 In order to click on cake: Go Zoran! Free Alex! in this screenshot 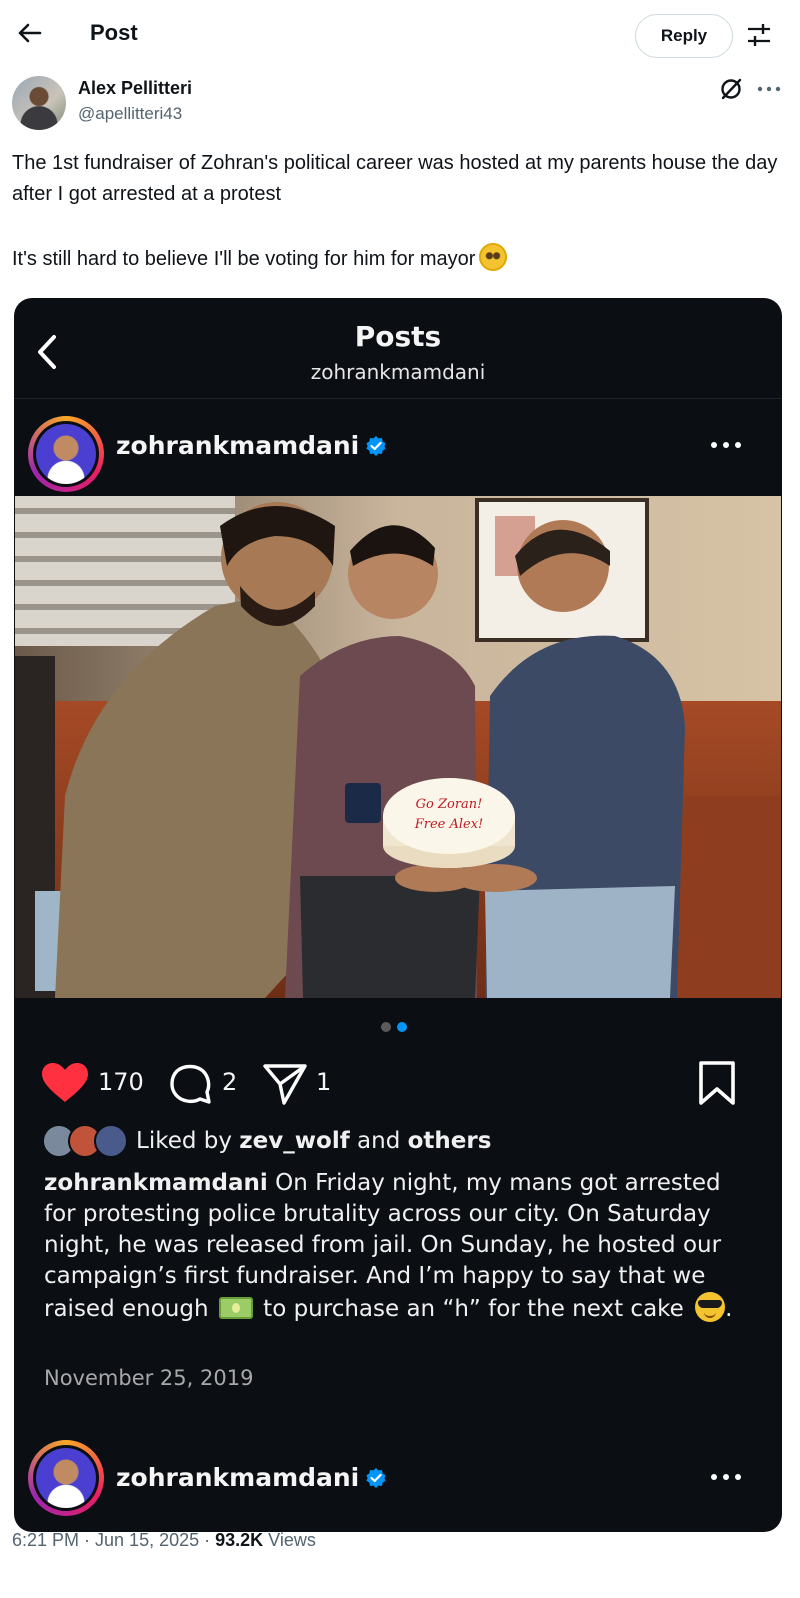, I will do `click(449, 823)`.